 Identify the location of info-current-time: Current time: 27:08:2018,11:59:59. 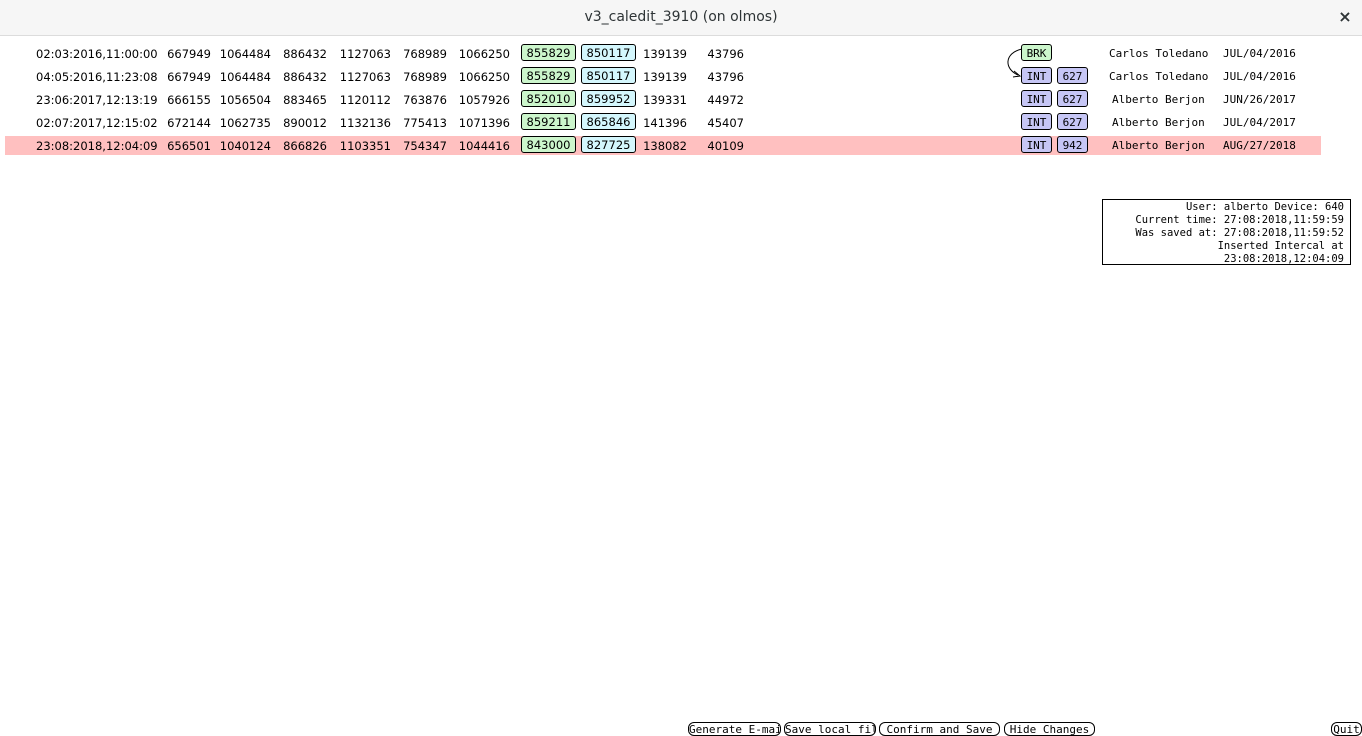
(1239, 220).